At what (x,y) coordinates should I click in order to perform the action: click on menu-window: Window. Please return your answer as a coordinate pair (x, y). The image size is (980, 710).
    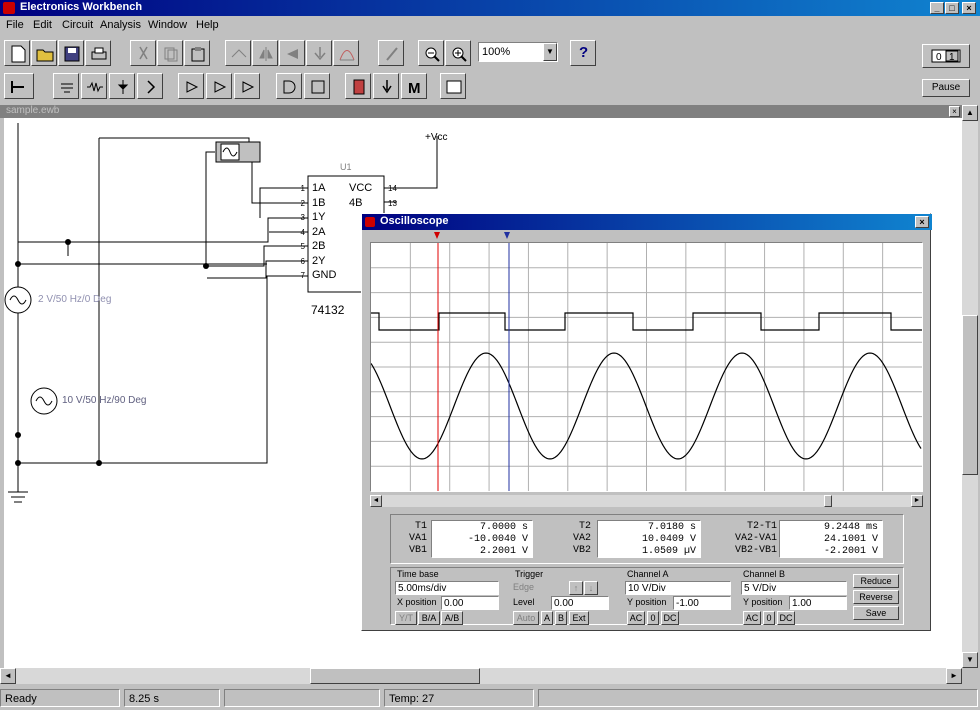
    Looking at the image, I should click on (167, 25).